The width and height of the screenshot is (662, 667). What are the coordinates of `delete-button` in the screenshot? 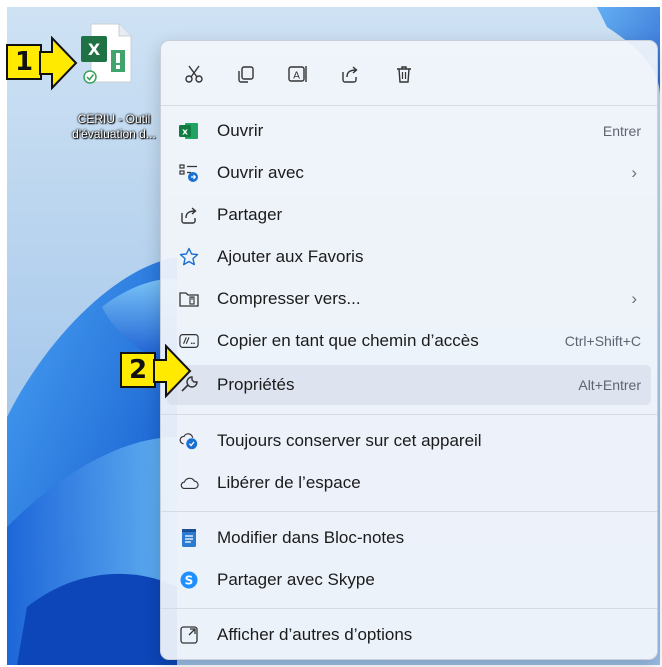 It's located at (404, 74).